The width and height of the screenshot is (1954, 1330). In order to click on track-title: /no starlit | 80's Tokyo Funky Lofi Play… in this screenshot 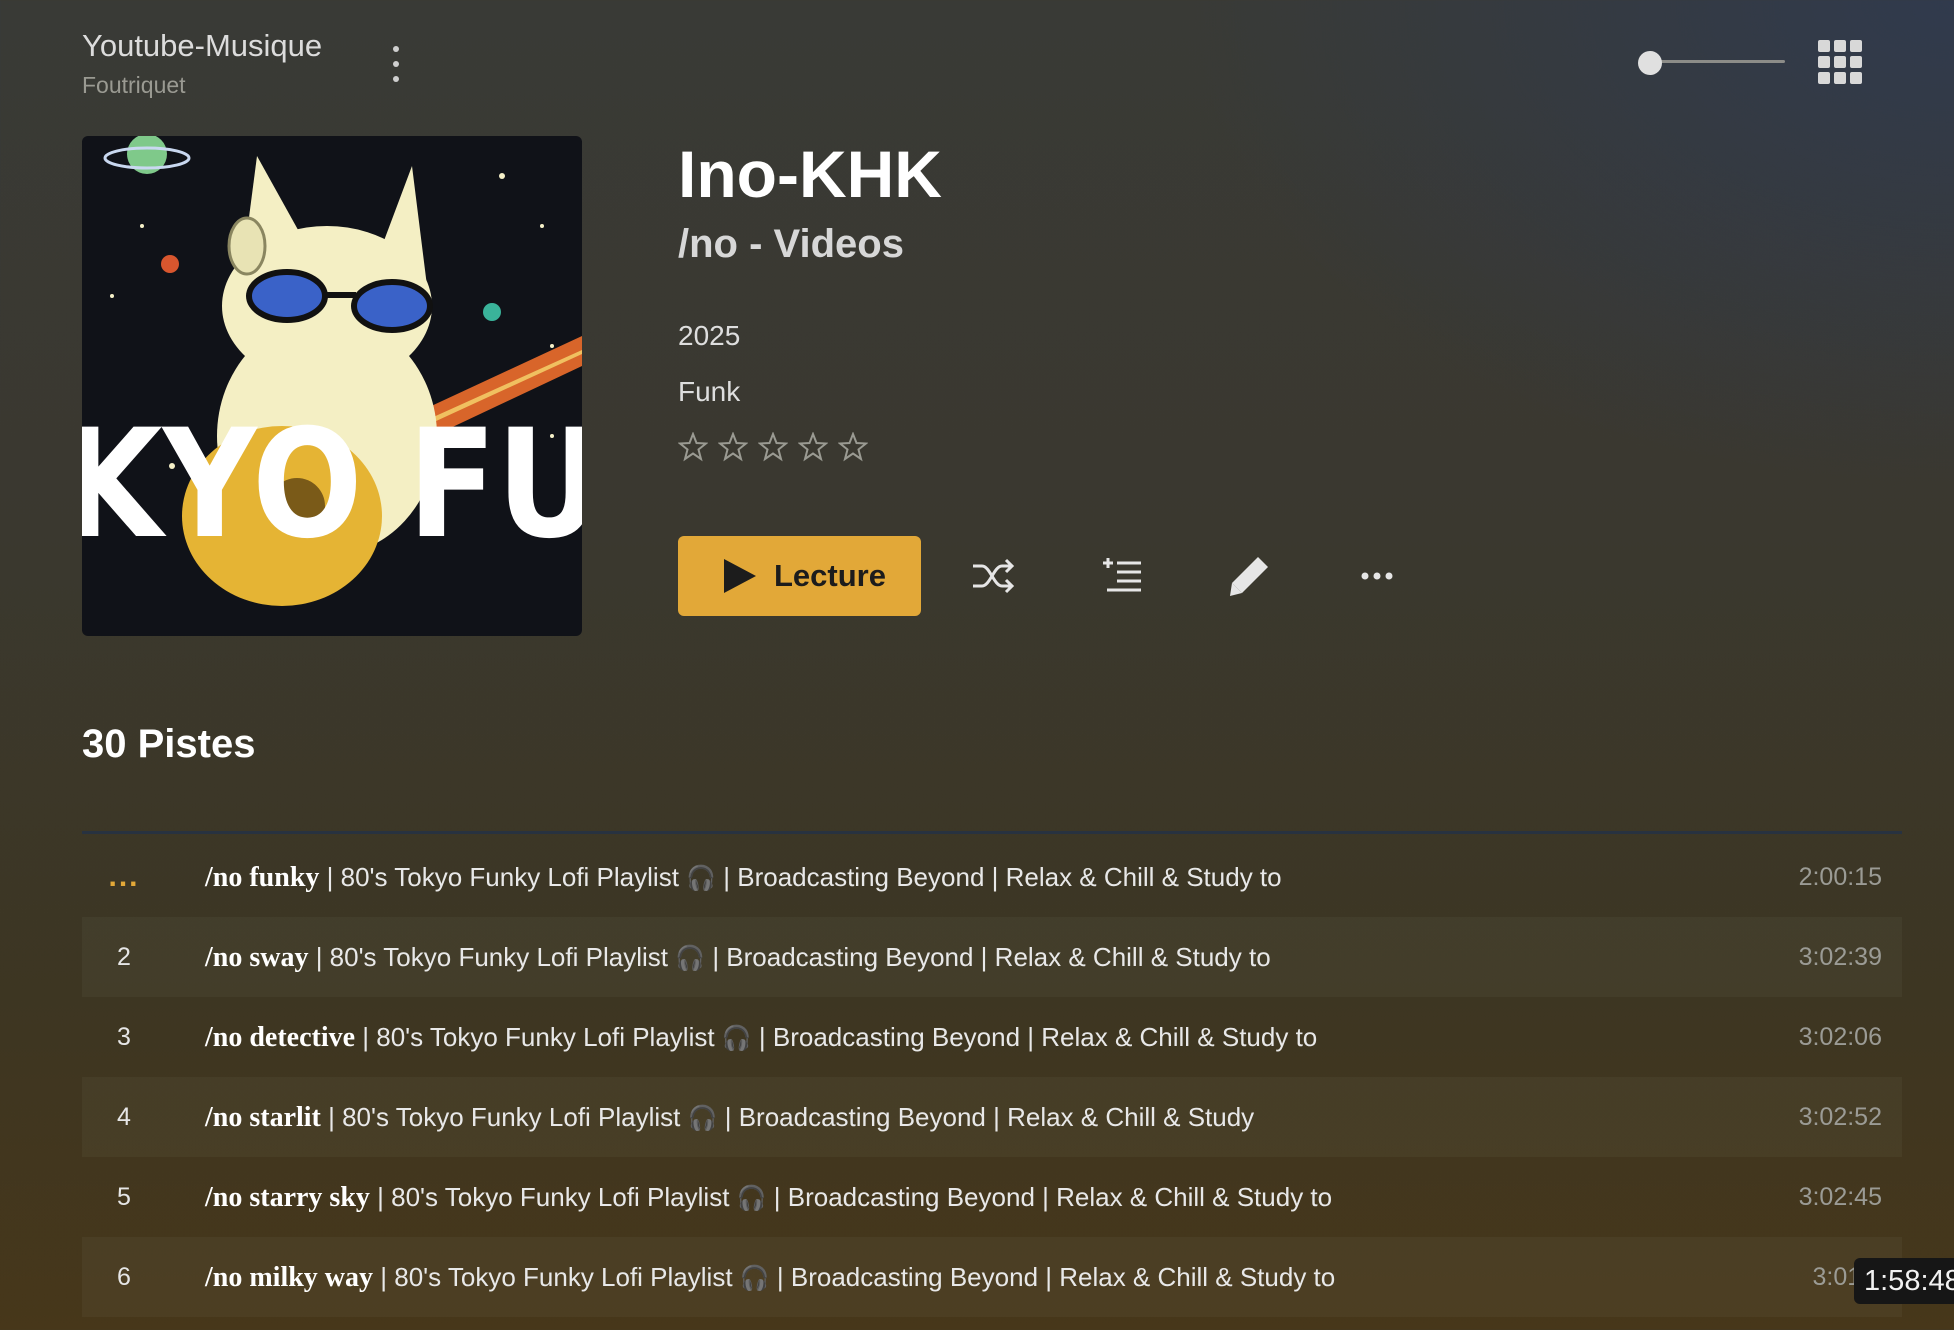, I will do `click(729, 1117)`.